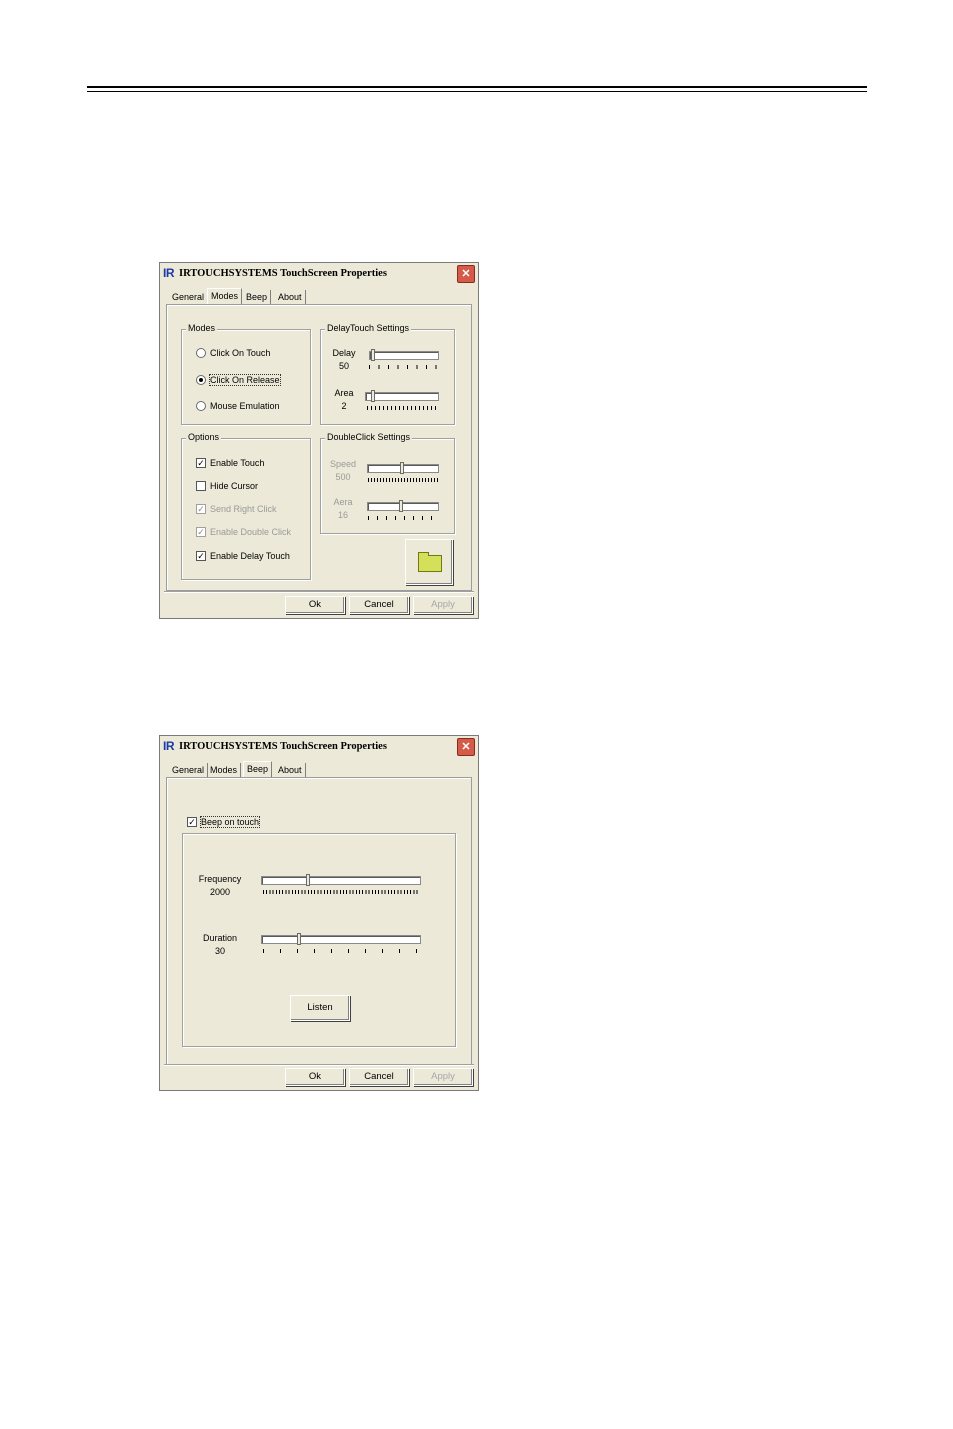  What do you see at coordinates (341, 951) in the screenshot?
I see `duration-slider-ticks` at bounding box center [341, 951].